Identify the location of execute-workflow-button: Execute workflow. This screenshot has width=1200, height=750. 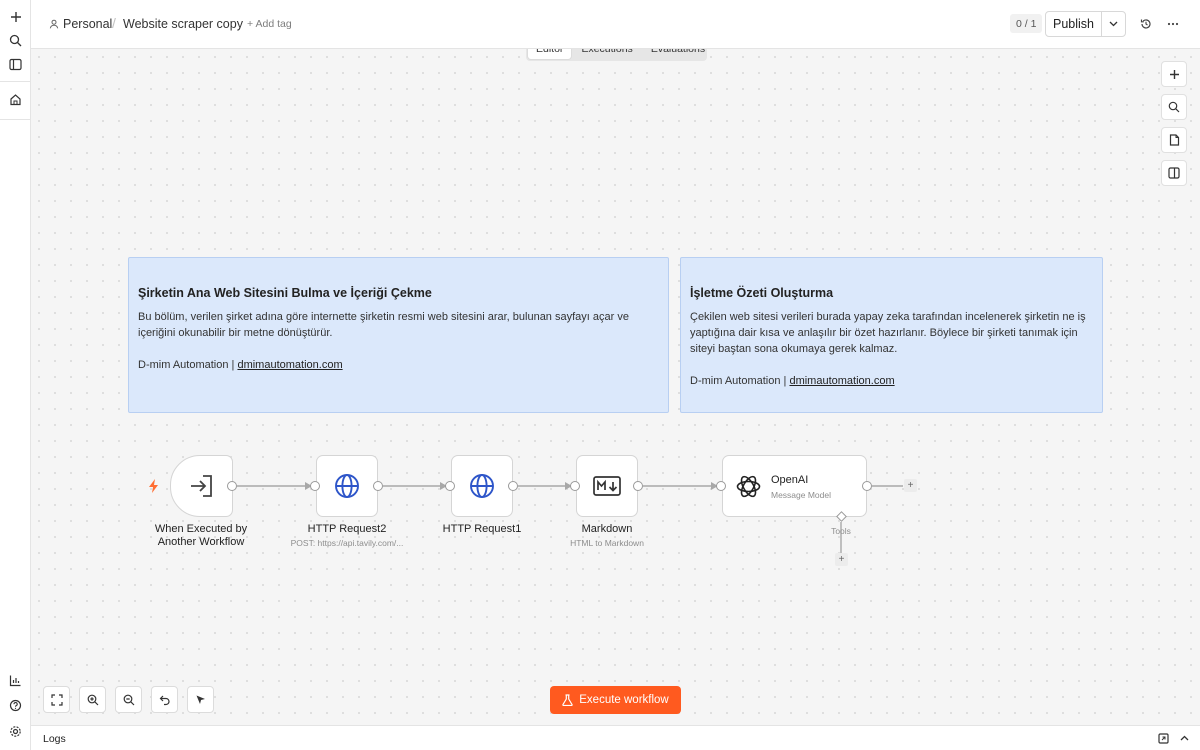
(615, 700).